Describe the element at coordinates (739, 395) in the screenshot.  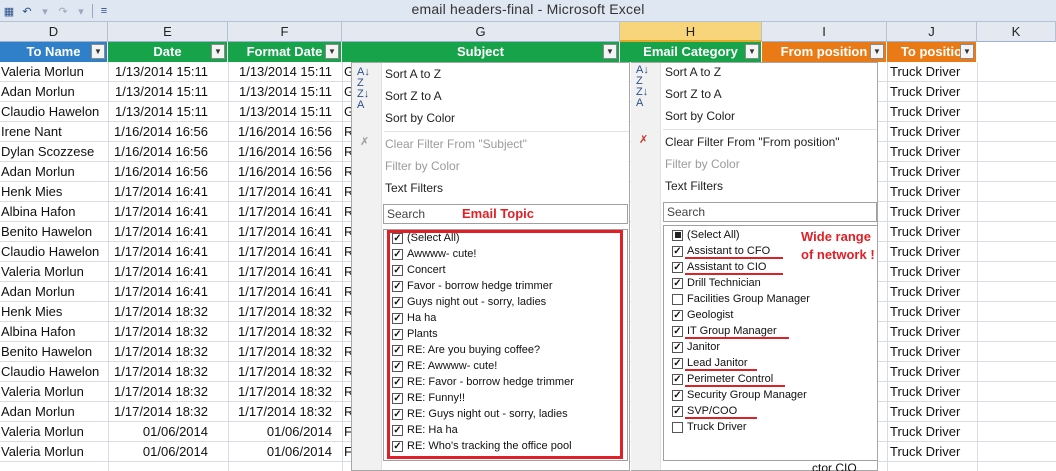
I see `list-item: ✓ Security Group Manager` at that location.